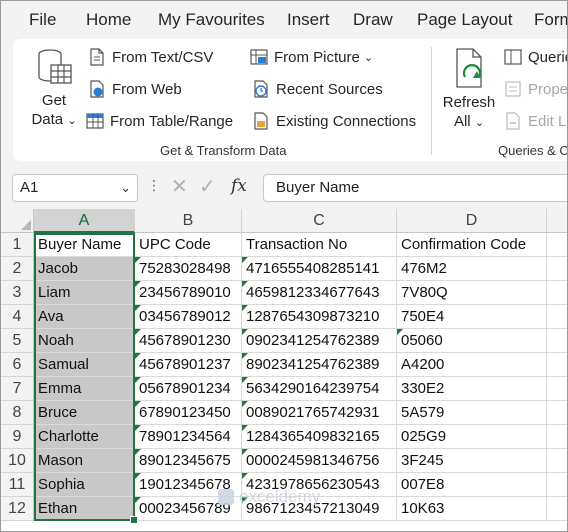  Describe the element at coordinates (17, 509) in the screenshot. I see `row-header-12: 12` at that location.